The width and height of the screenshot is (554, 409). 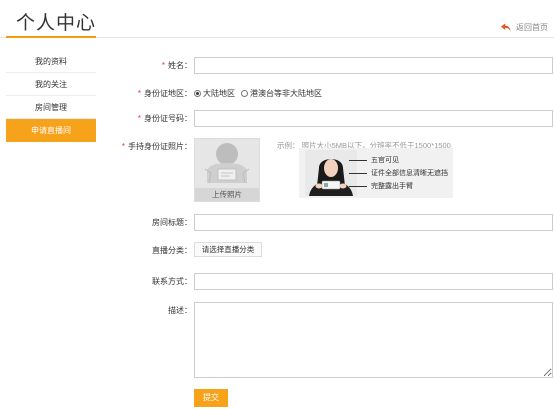 What do you see at coordinates (398, 186) in the screenshot?
I see `example-note: 完整露出手臂` at bounding box center [398, 186].